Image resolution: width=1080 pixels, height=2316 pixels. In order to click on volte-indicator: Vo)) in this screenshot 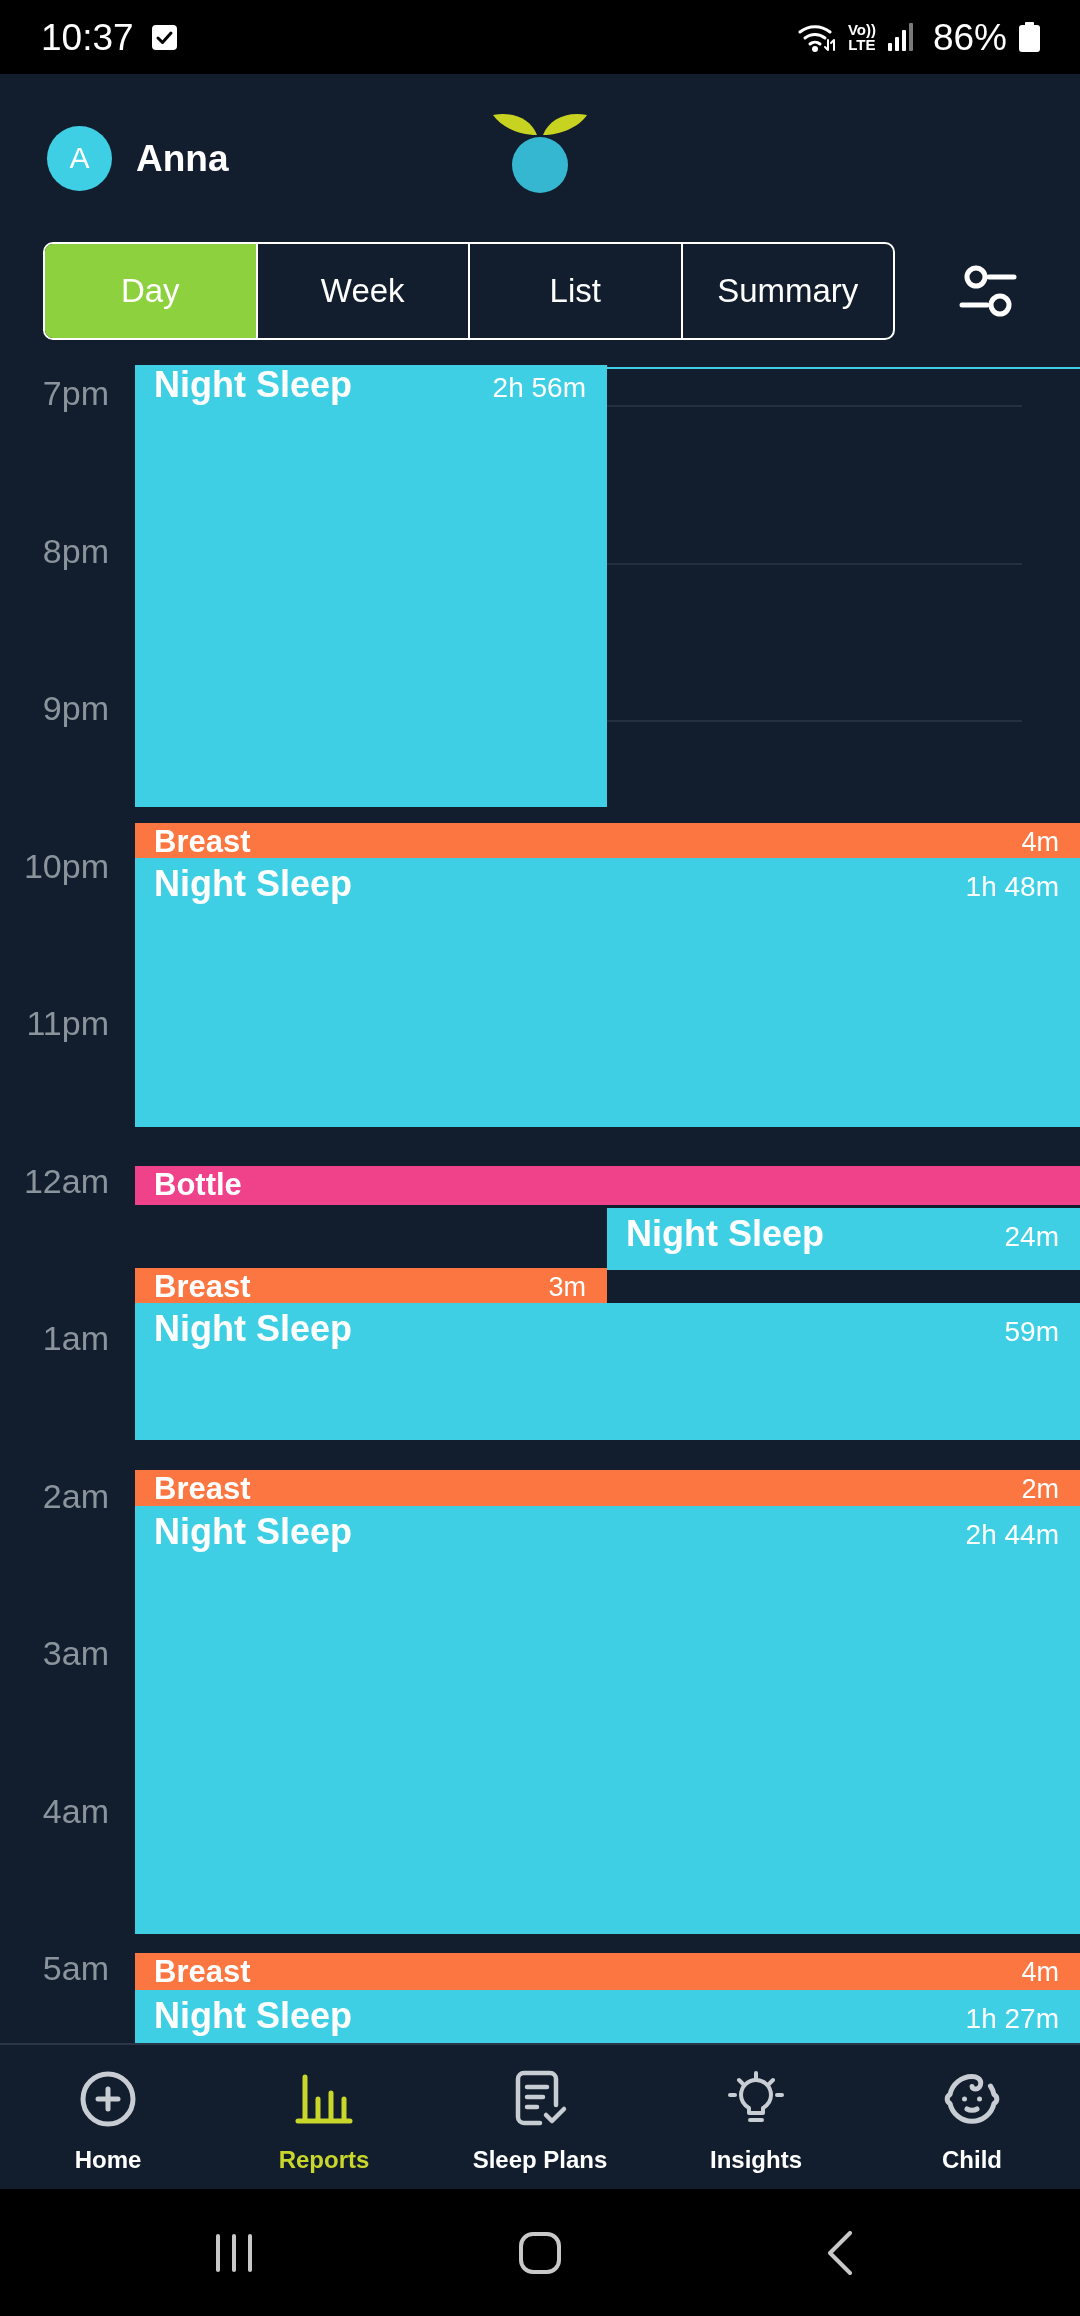, I will do `click(861, 29)`.